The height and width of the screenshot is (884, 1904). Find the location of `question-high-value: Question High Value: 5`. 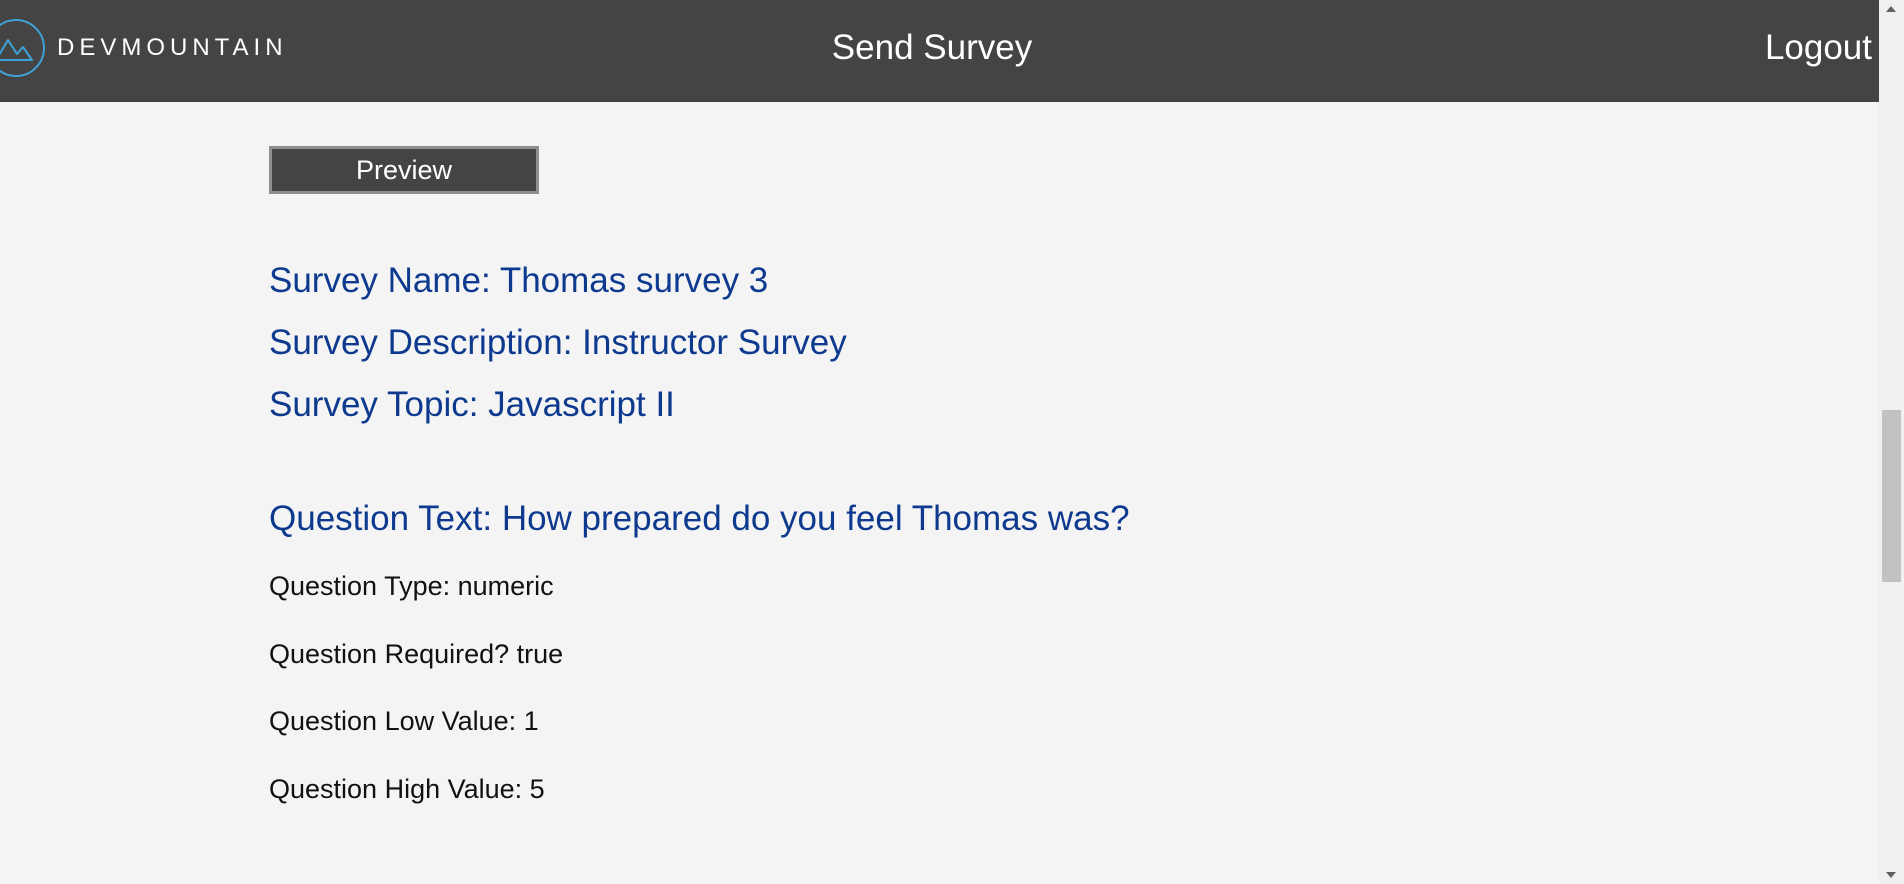

question-high-value: Question High Value: 5 is located at coordinates (407, 789).